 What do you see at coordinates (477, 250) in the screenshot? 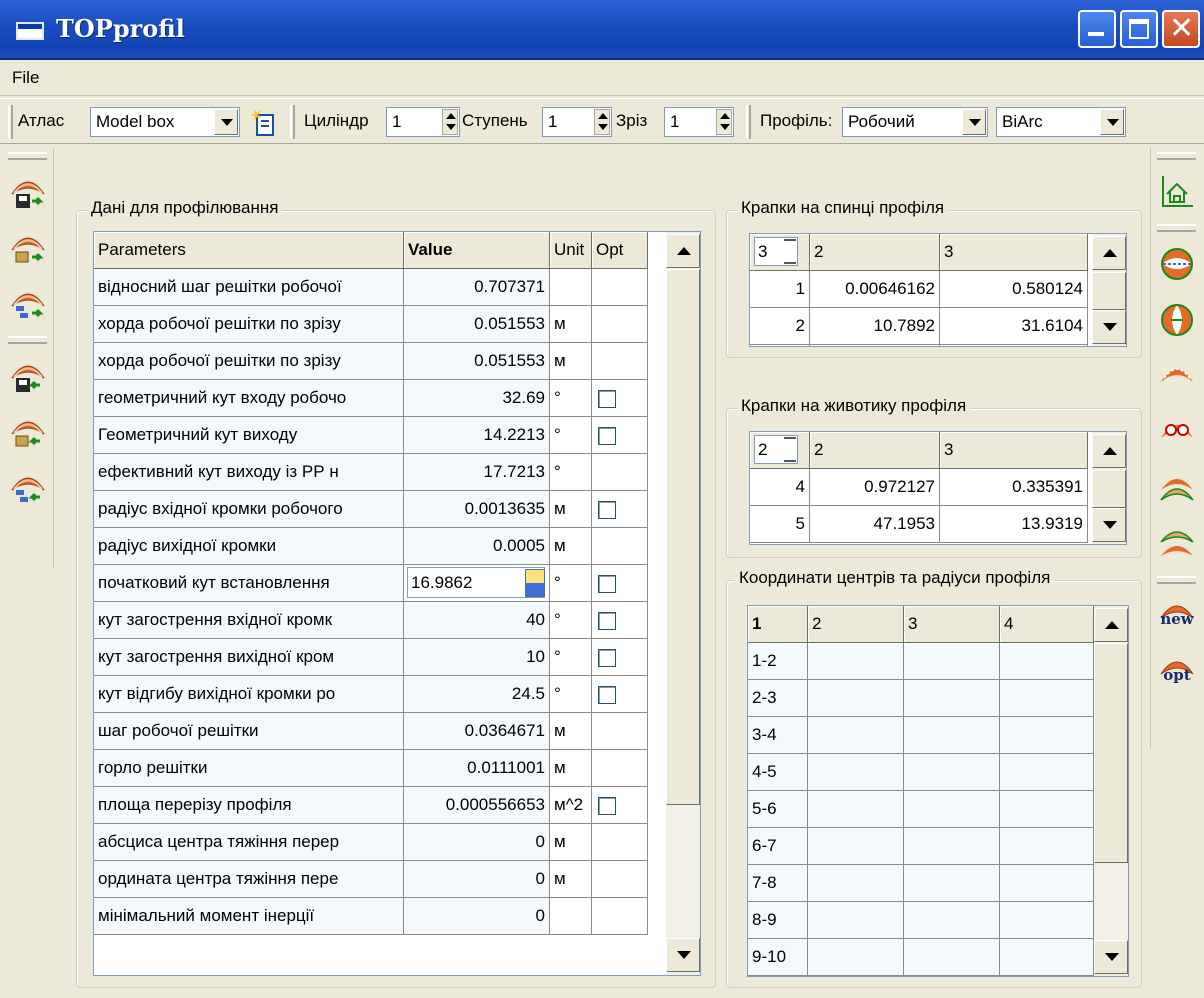
I see `header-value: Value` at bounding box center [477, 250].